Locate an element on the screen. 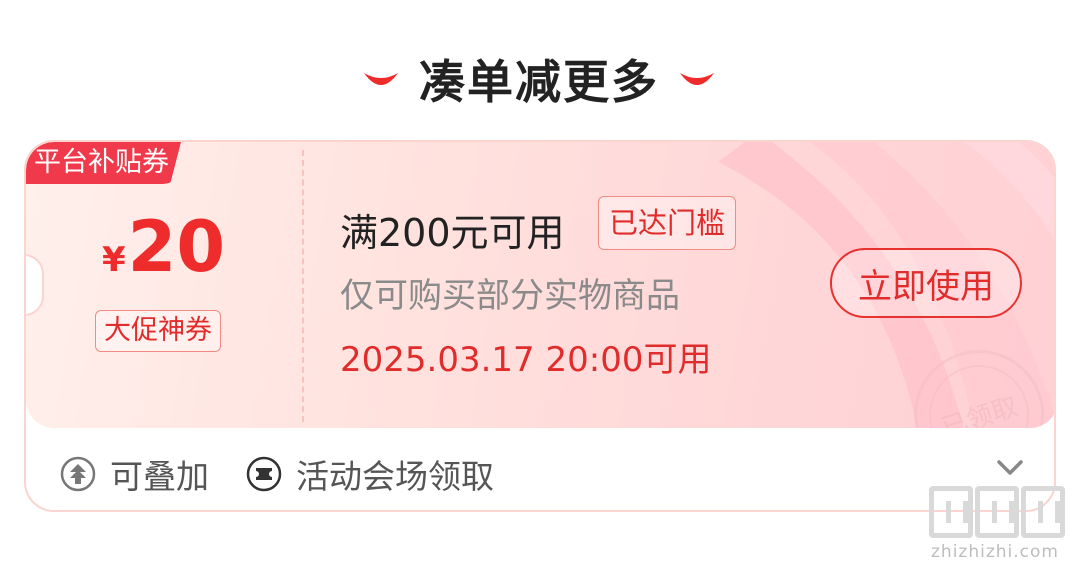 The image size is (1078, 567). platform-subsidy-tag: 平台补贴券 is located at coordinates (103, 163).